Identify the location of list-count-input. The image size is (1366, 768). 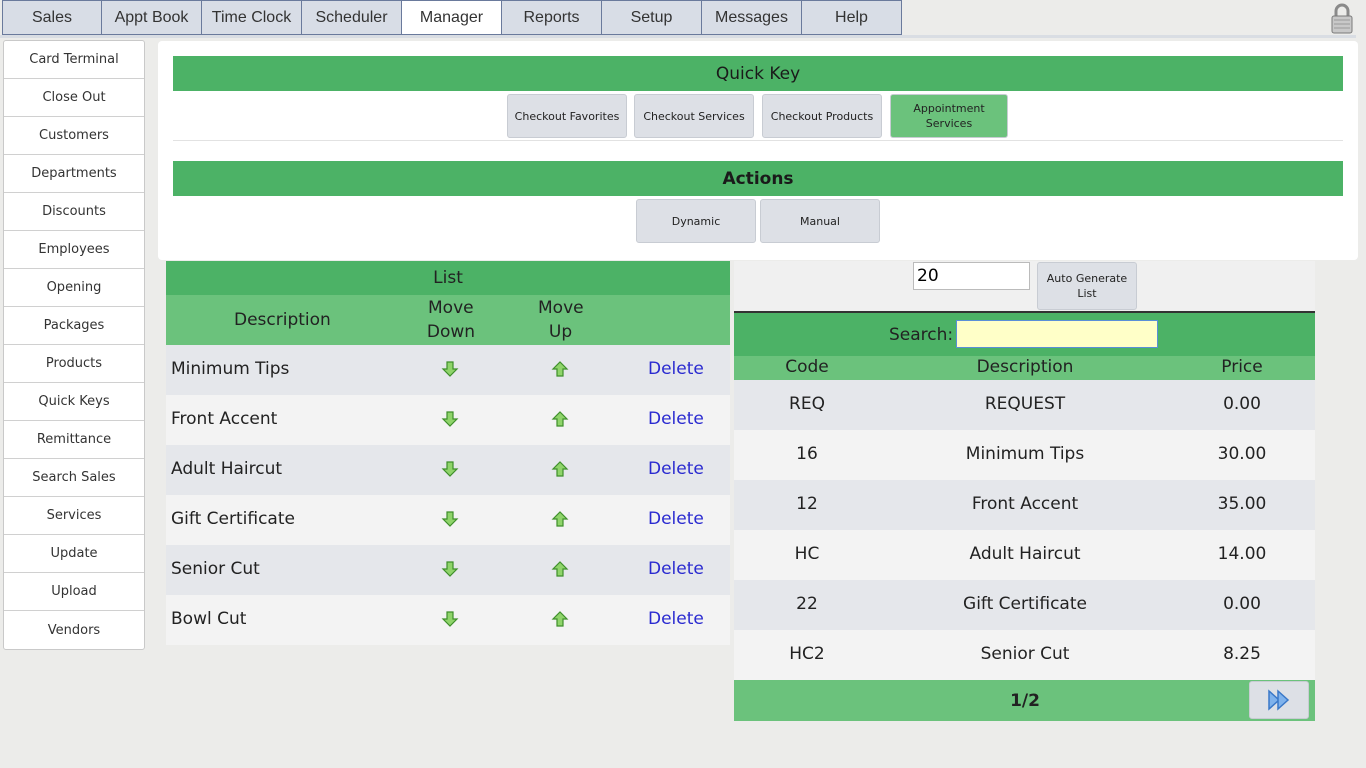
(971, 276).